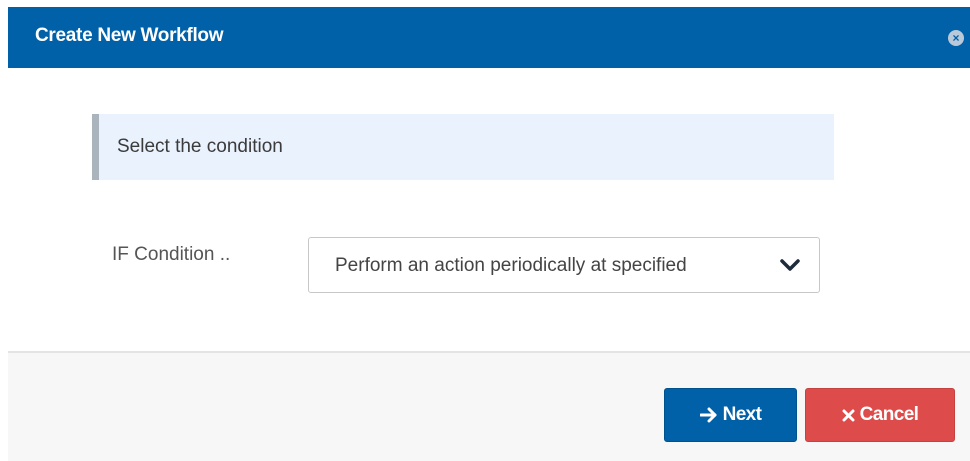  What do you see at coordinates (200, 146) in the screenshot?
I see `info-text: Select the condition` at bounding box center [200, 146].